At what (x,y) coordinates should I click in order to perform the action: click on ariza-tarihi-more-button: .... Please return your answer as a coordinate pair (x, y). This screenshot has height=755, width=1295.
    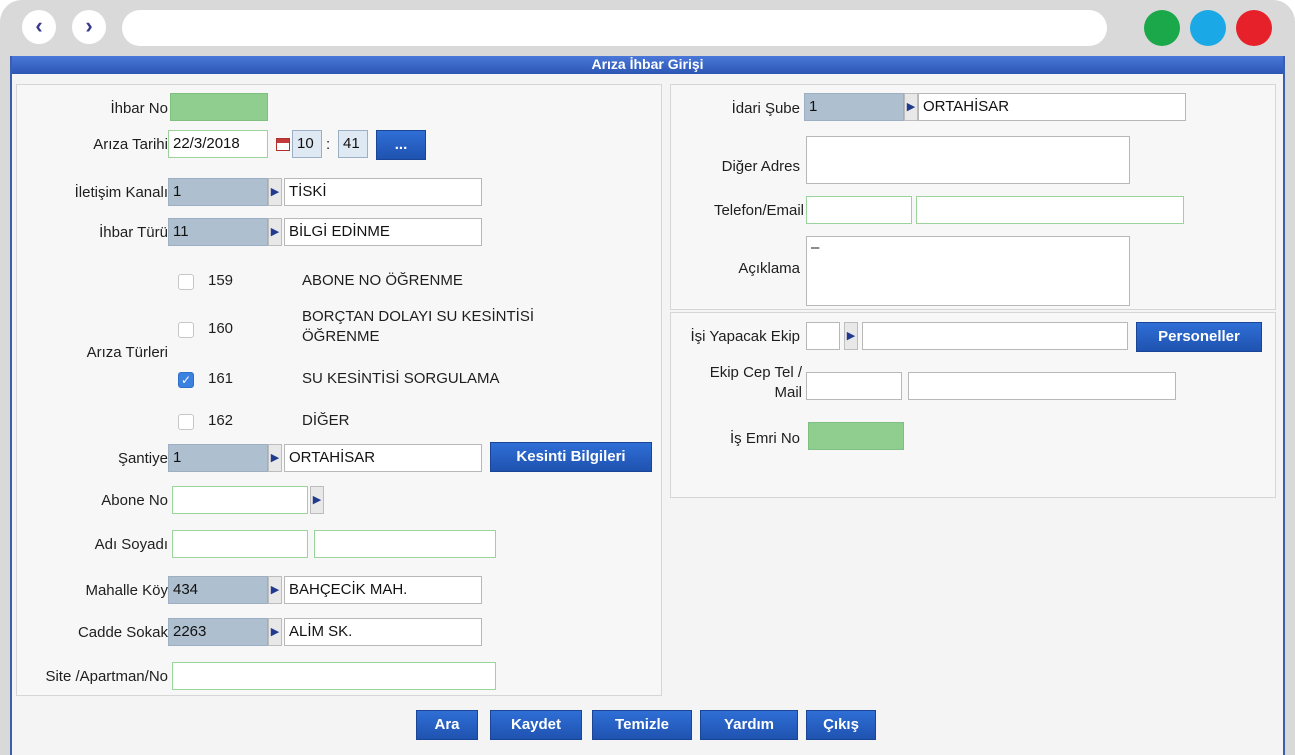
    Looking at the image, I should click on (401, 145).